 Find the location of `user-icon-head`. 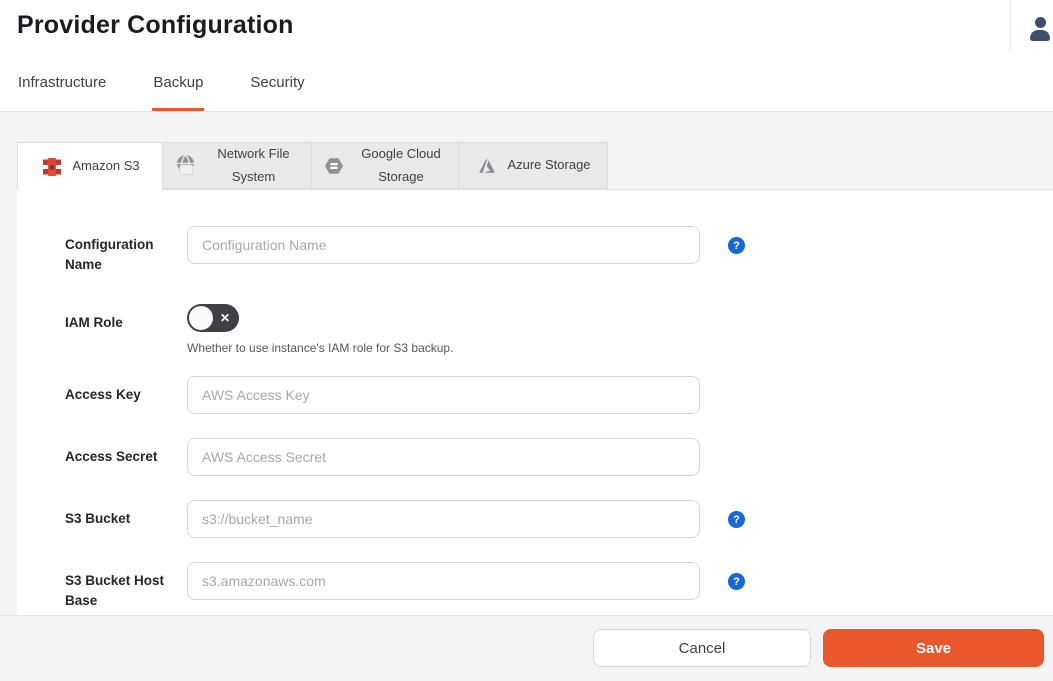

user-icon-head is located at coordinates (1040, 22).